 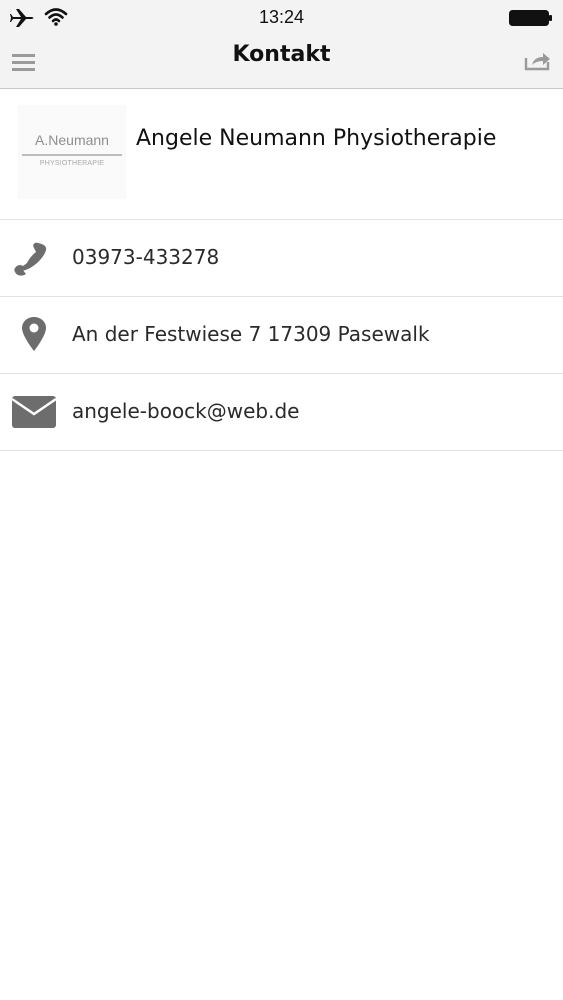 What do you see at coordinates (537, 62) in the screenshot?
I see `share-icon` at bounding box center [537, 62].